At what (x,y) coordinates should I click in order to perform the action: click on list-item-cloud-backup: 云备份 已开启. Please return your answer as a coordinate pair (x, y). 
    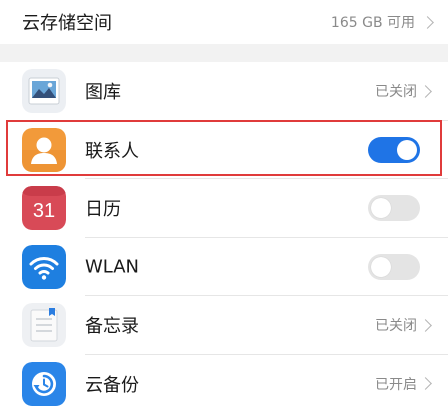
    Looking at the image, I should click on (224, 384).